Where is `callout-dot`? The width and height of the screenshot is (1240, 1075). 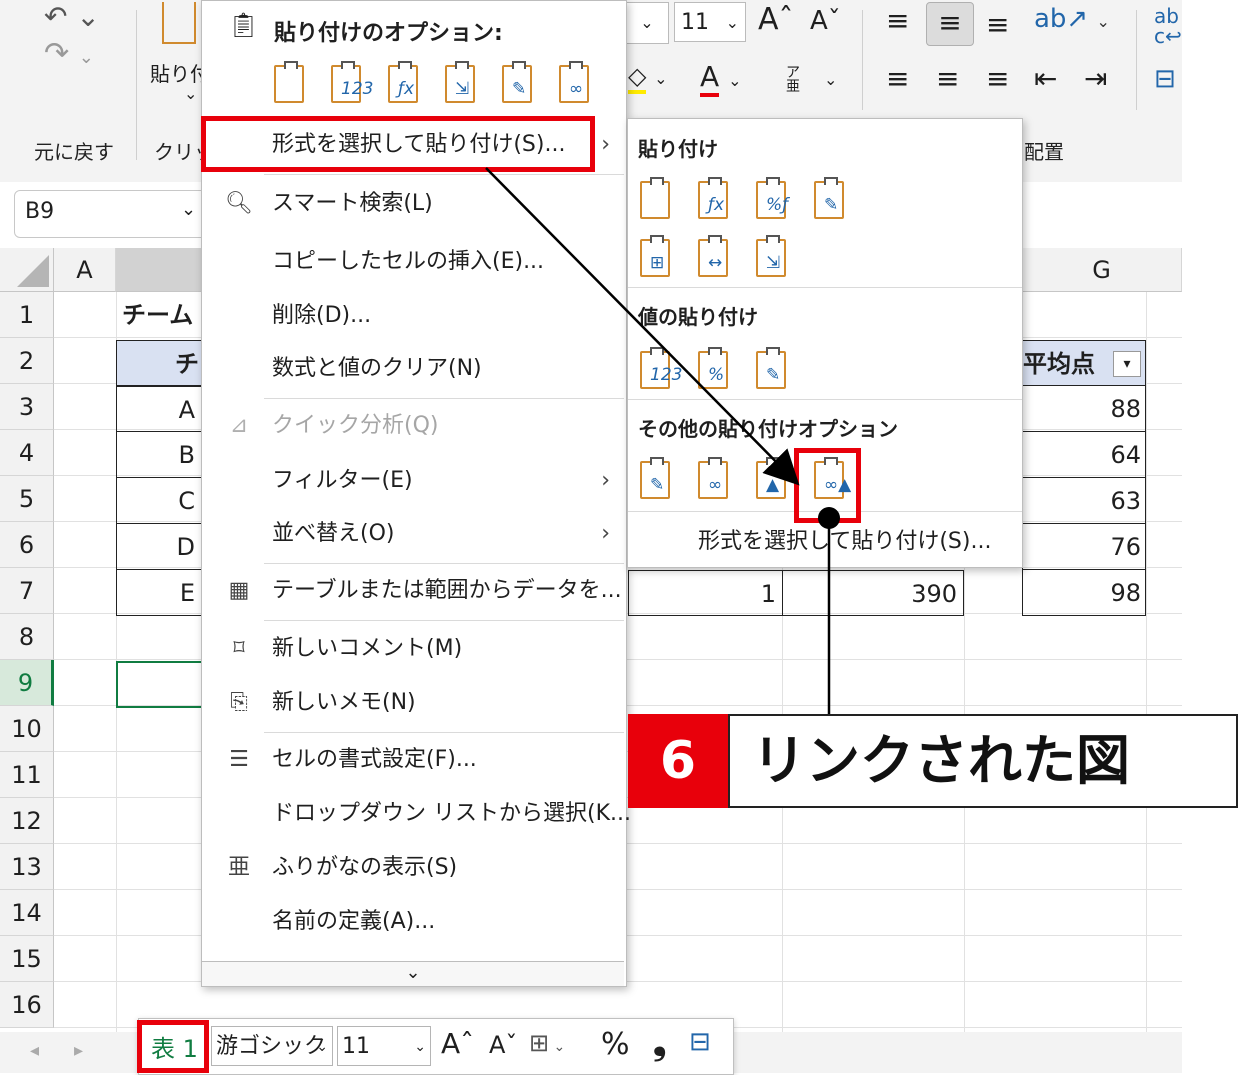 callout-dot is located at coordinates (829, 518).